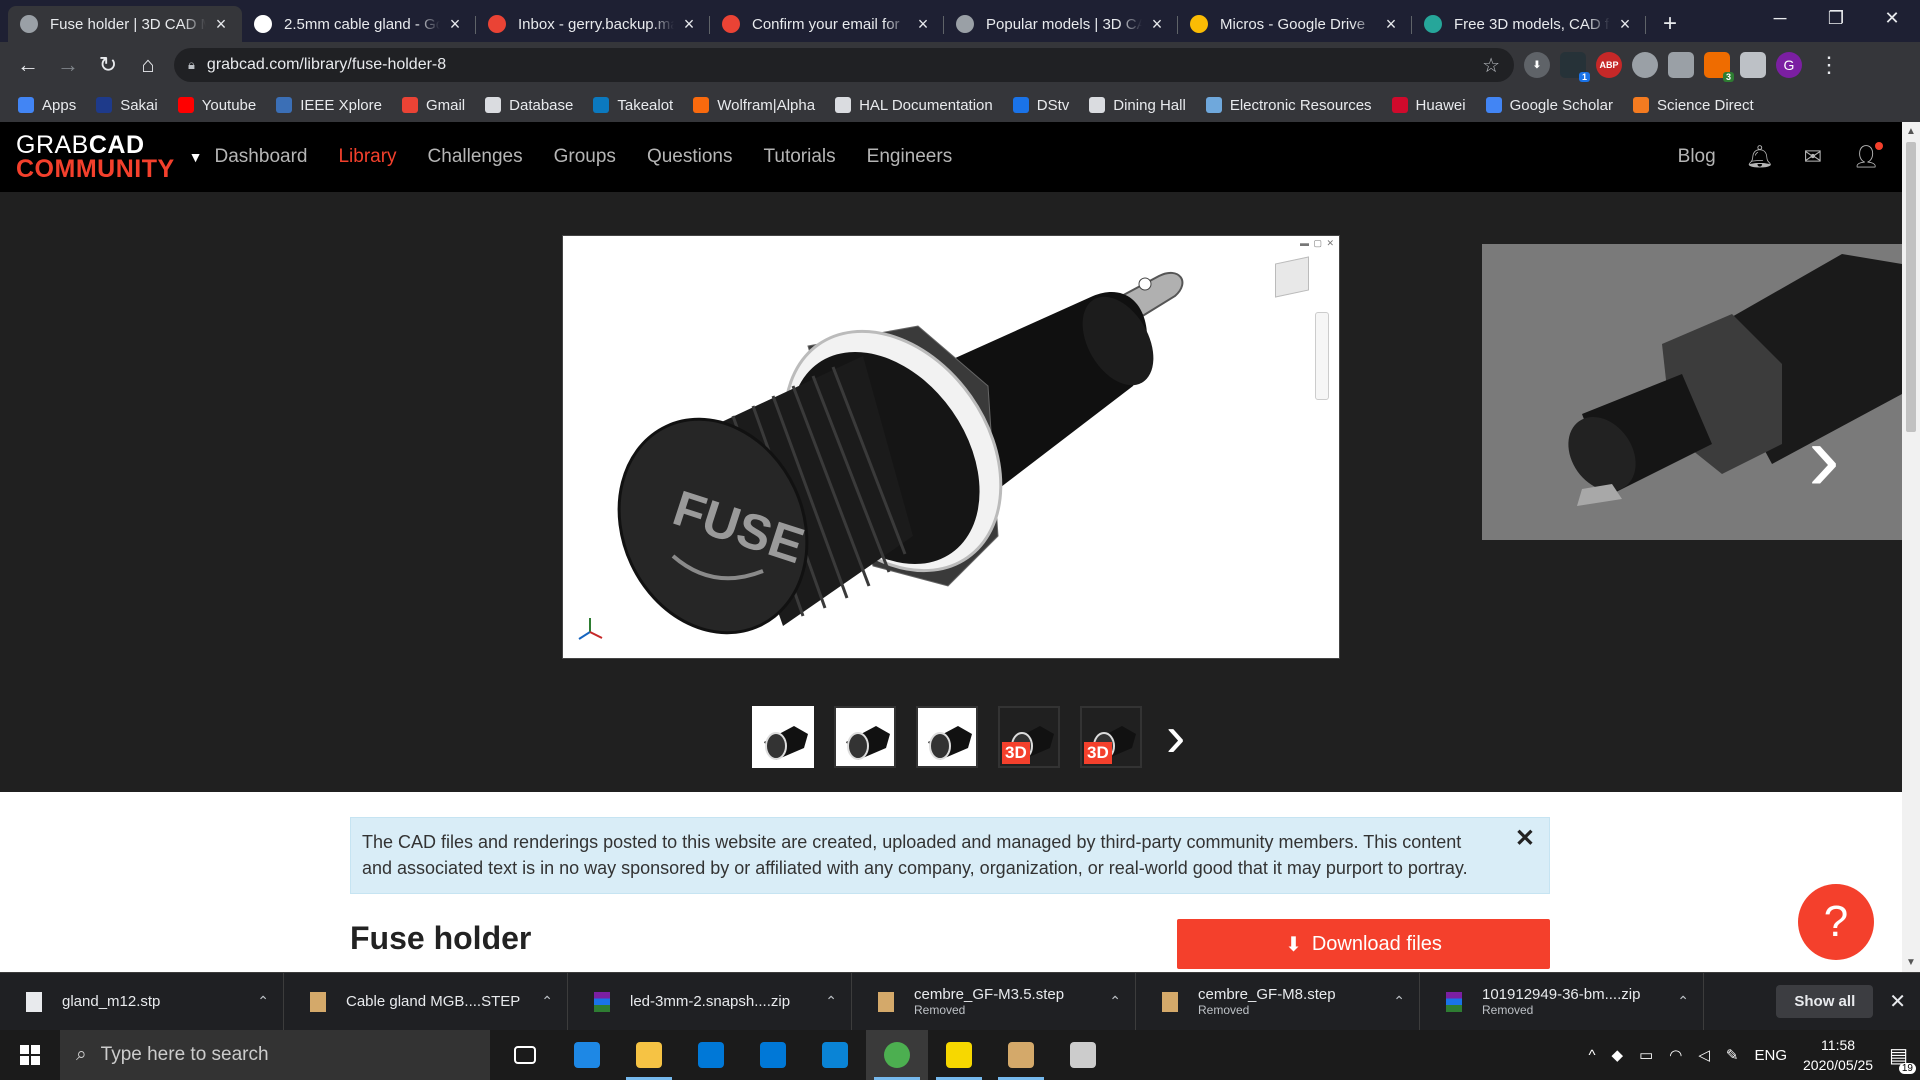  I want to click on taskbar-file-explorer-button, so click(649, 1055).